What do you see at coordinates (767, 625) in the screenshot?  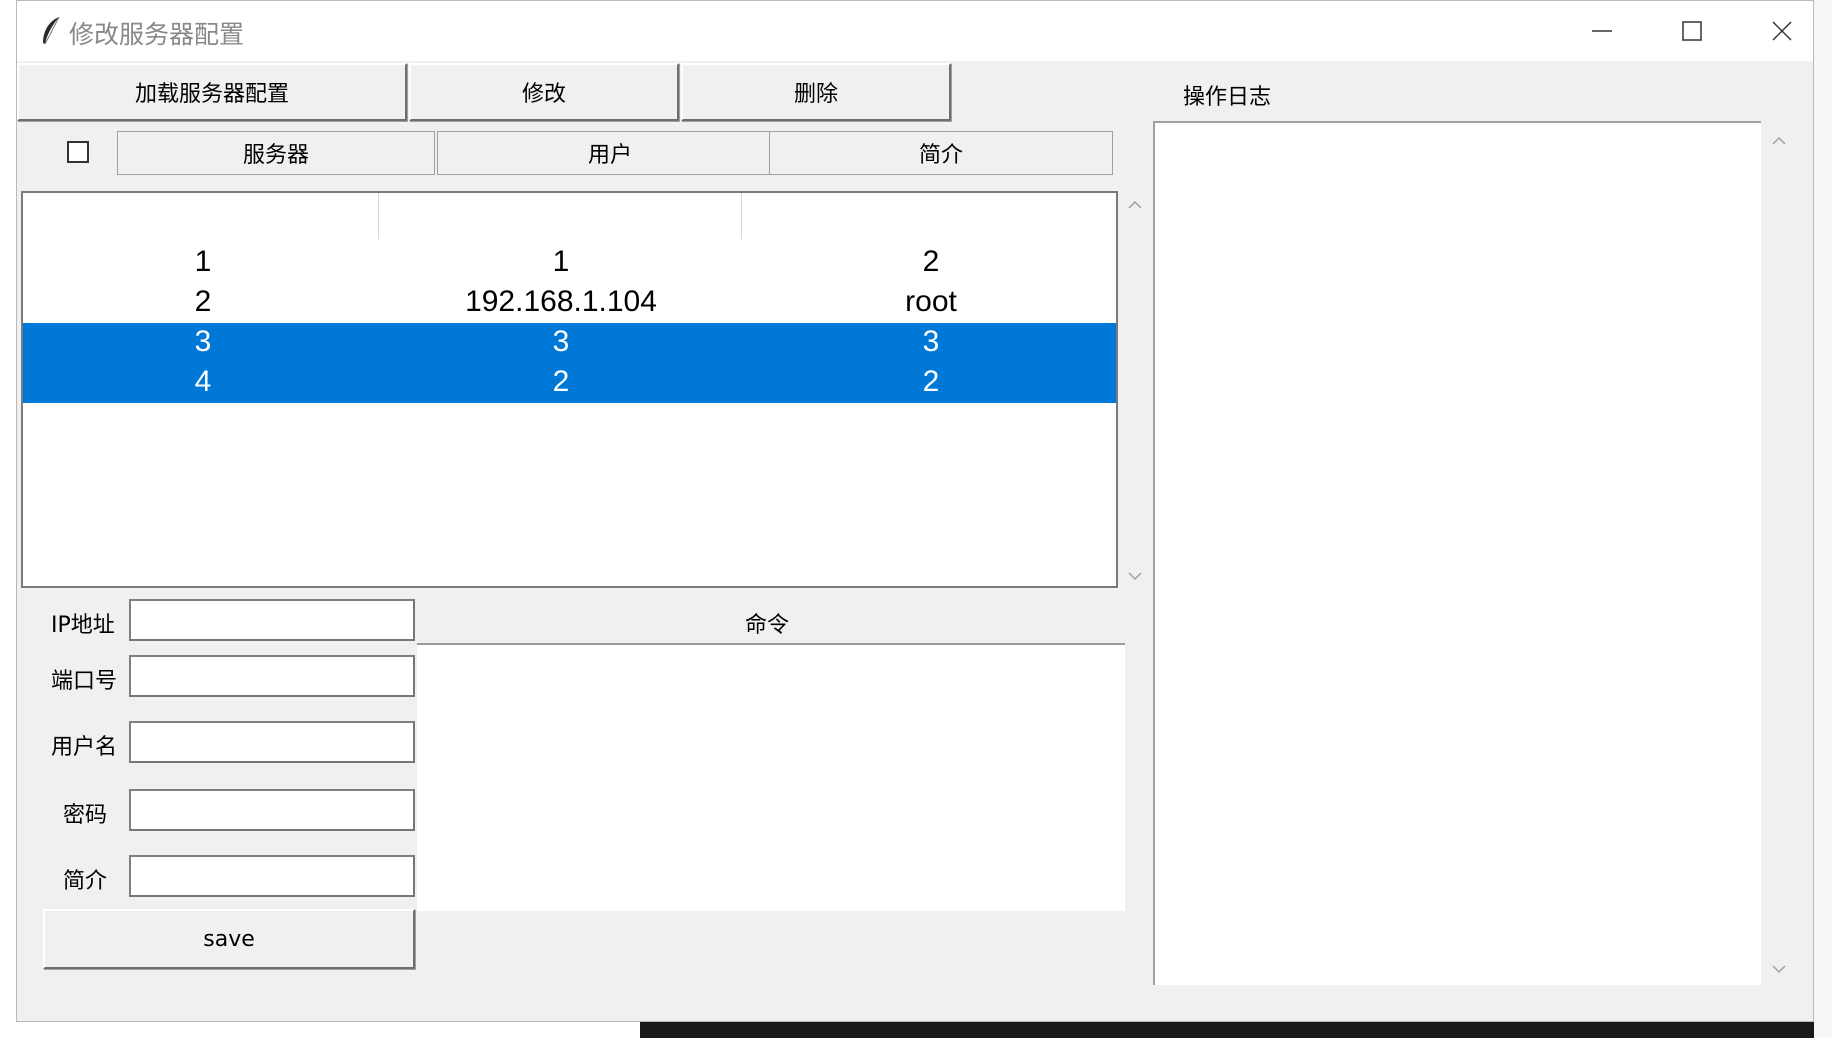 I see `command-label: 命令` at bounding box center [767, 625].